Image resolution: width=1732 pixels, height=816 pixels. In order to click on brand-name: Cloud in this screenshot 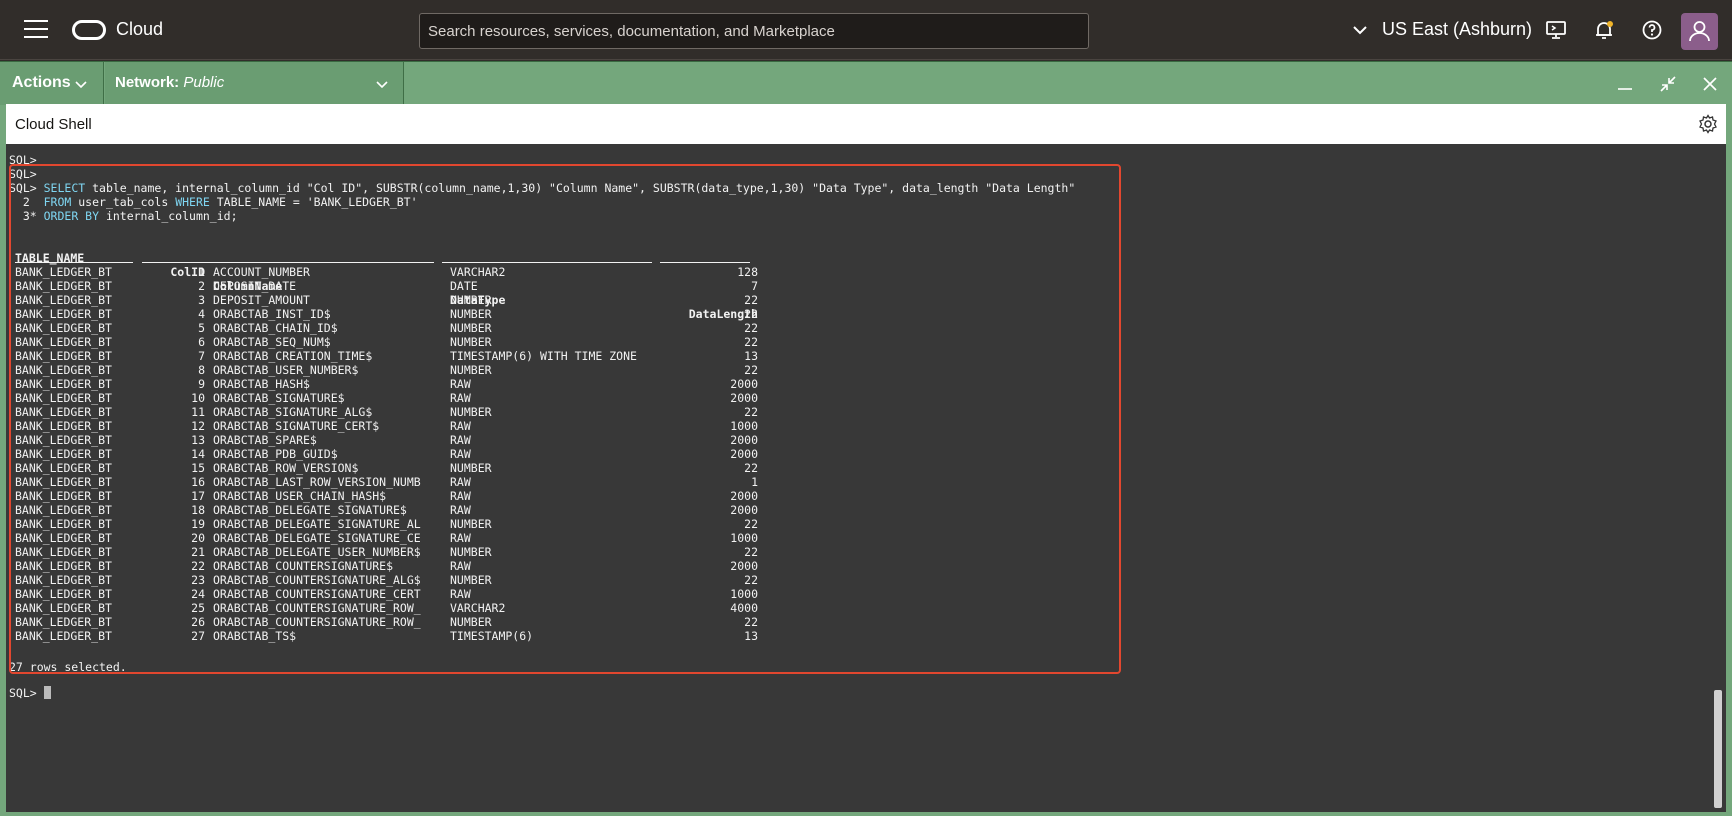, I will do `click(139, 29)`.